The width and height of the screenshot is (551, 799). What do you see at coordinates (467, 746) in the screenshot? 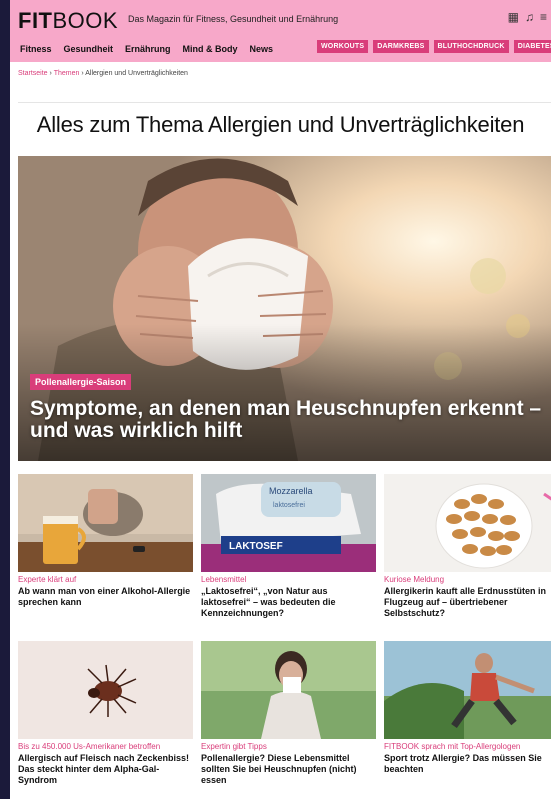
I see `article-kicker: FITBOOK sprach mit Top-Allergologen` at bounding box center [467, 746].